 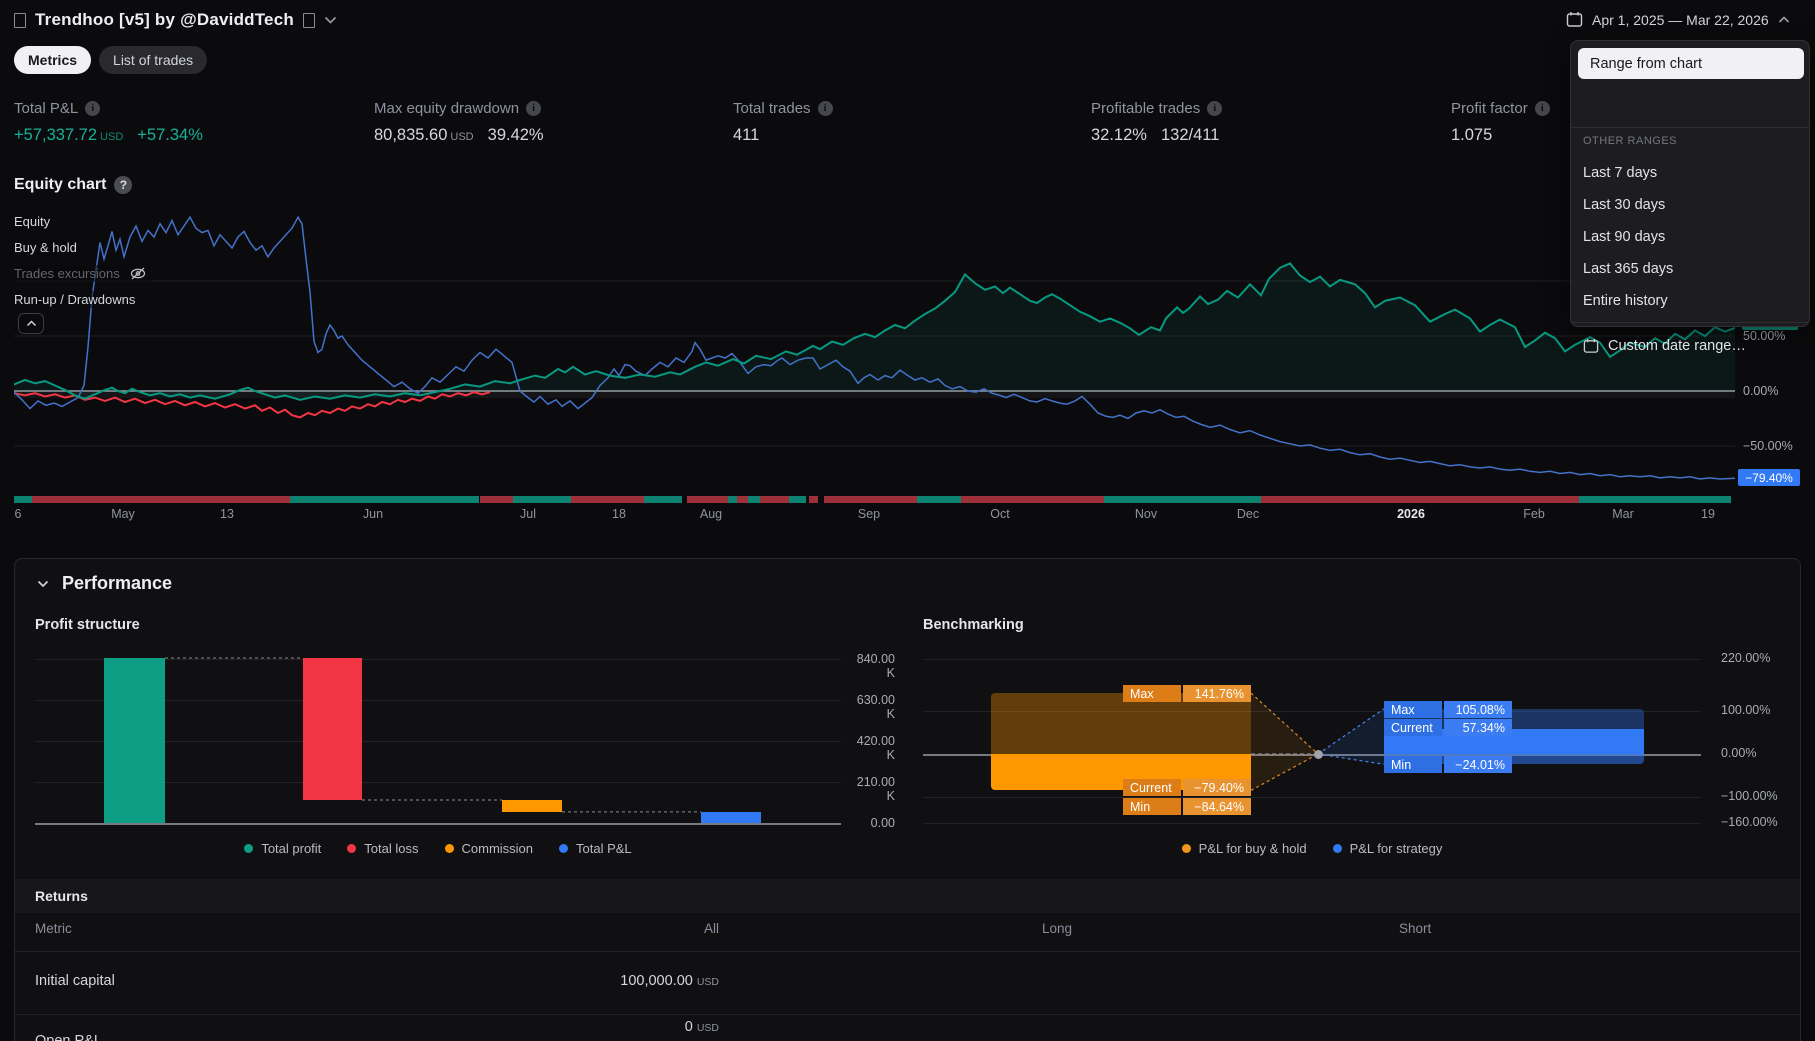 I want to click on legend-item: Total loss, so click(x=383, y=848).